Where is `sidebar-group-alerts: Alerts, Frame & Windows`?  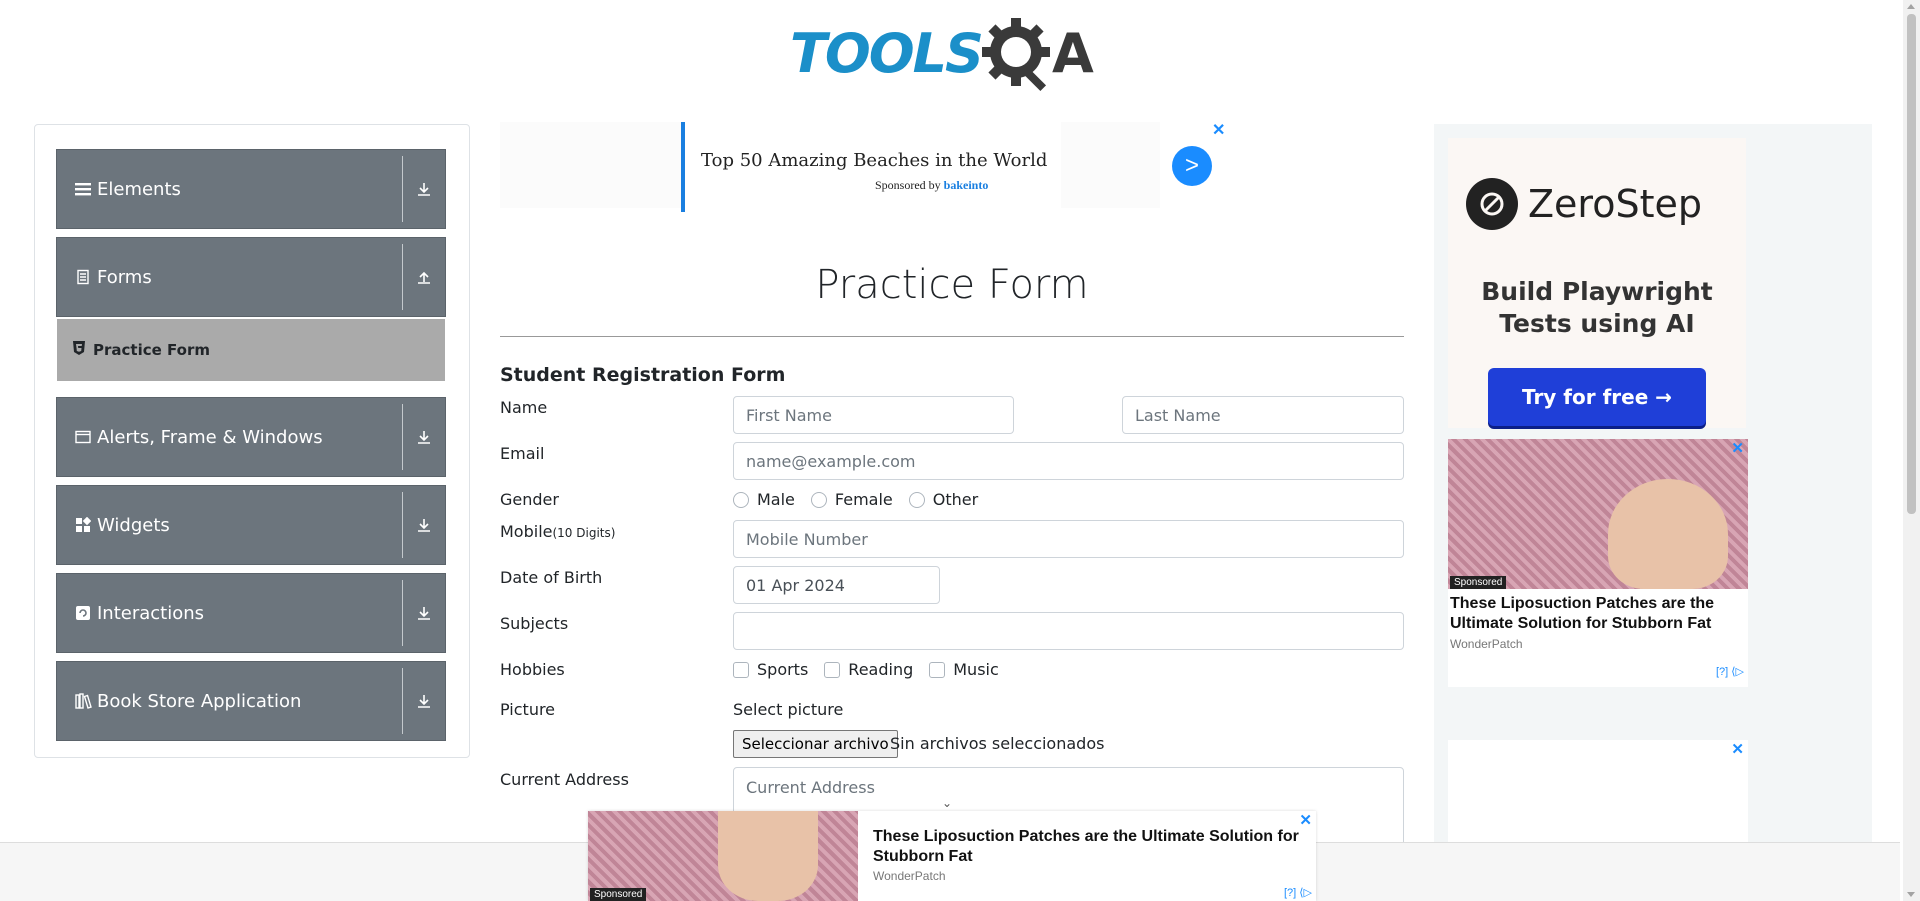
sidebar-group-alerts: Alerts, Frame & Windows is located at coordinates (251, 437).